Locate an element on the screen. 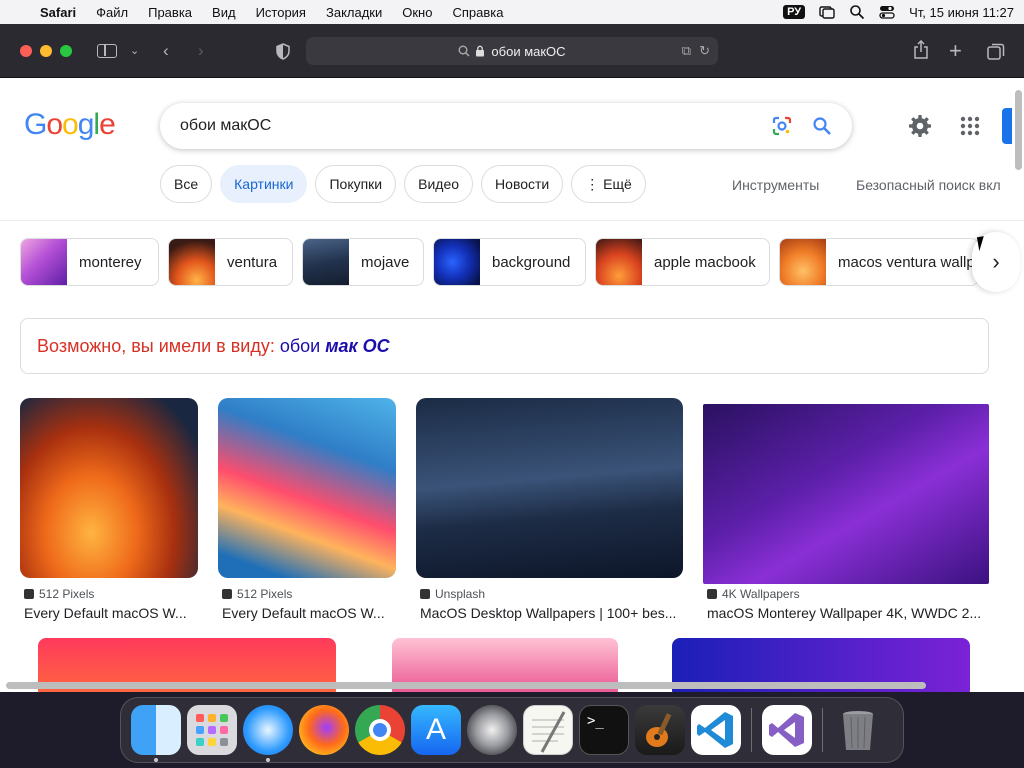 This screenshot has width=1024, height=768. dock: A >_ is located at coordinates (512, 730).